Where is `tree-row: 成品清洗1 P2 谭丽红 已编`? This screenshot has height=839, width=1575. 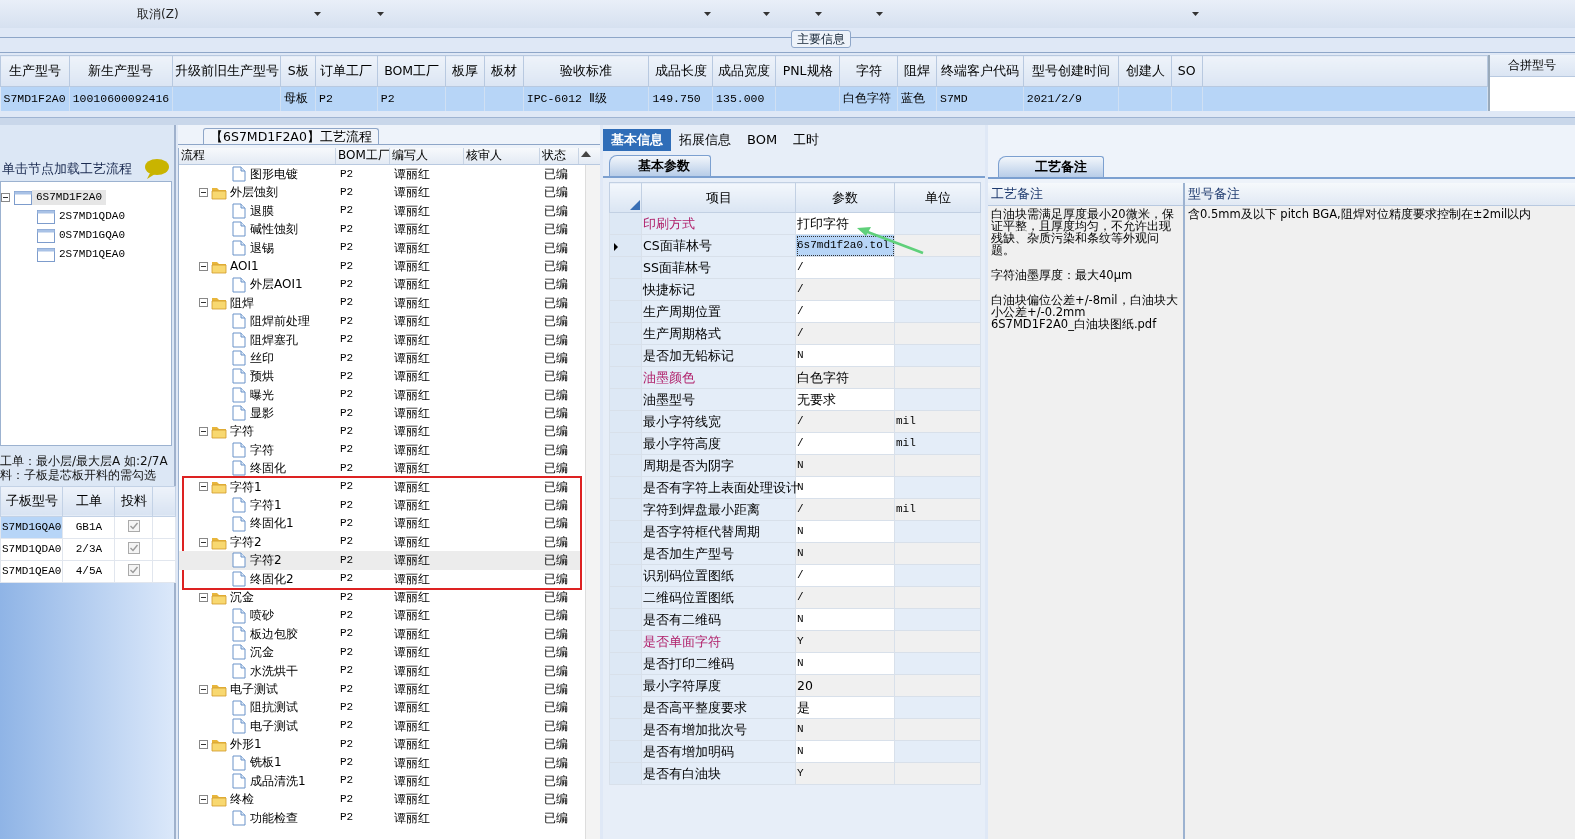 tree-row: 成品清洗1 P2 谭丽红 已编 is located at coordinates (380, 781).